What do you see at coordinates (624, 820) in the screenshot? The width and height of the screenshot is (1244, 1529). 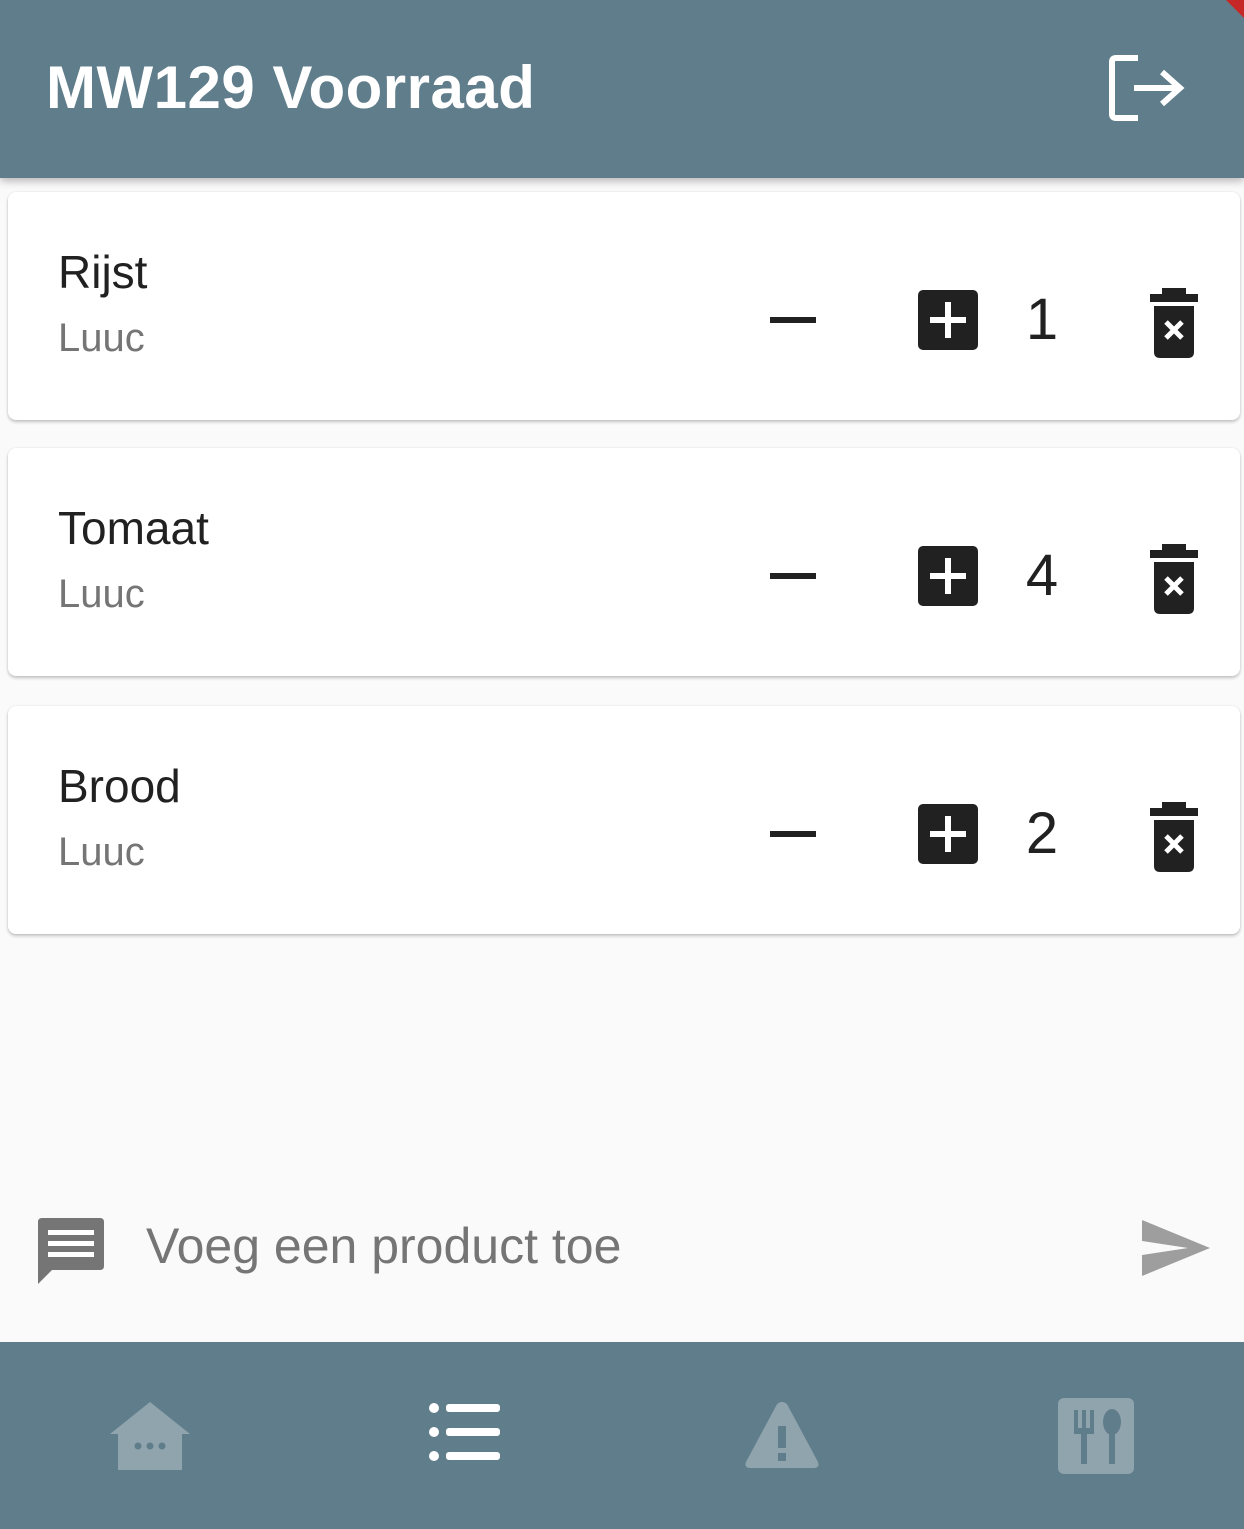 I see `product-card: Brood Luuc 2` at bounding box center [624, 820].